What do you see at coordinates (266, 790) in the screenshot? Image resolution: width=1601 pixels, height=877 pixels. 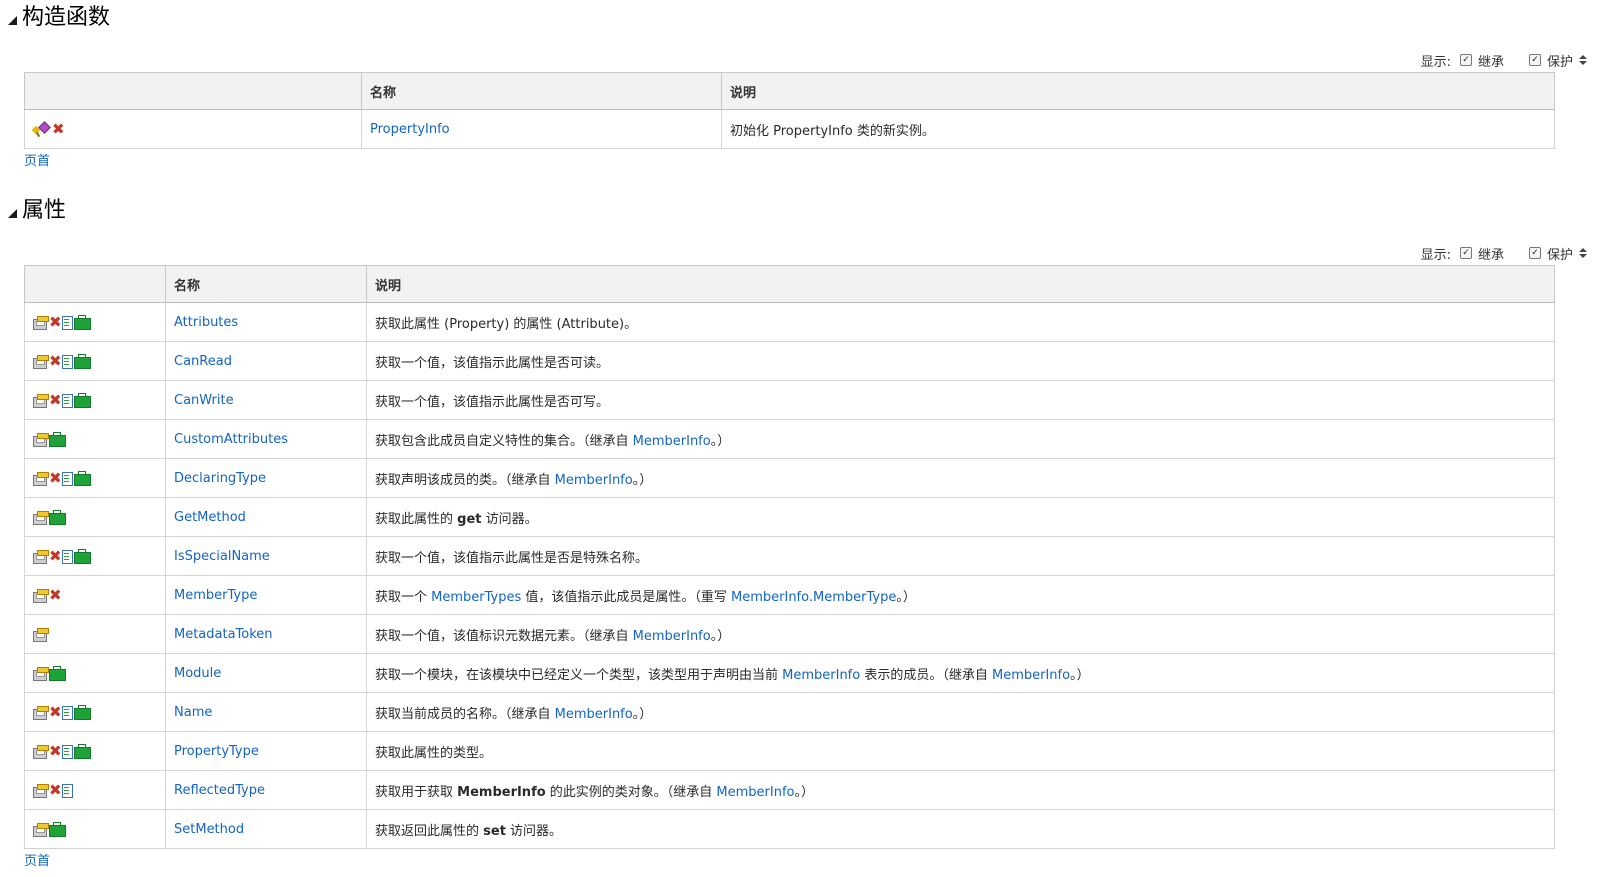 I see `member-name-cell: ReflectedType` at bounding box center [266, 790].